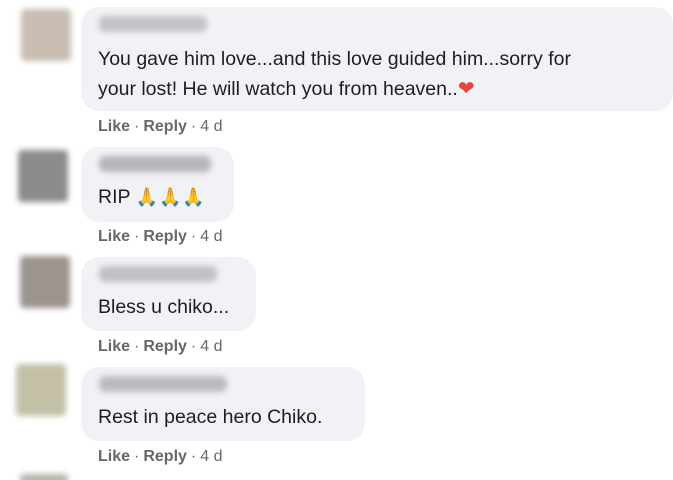 Image resolution: width=673 pixels, height=480 pixels. What do you see at coordinates (223, 404) in the screenshot?
I see `comment-bubble: Rest in peace hero Chiko.` at bounding box center [223, 404].